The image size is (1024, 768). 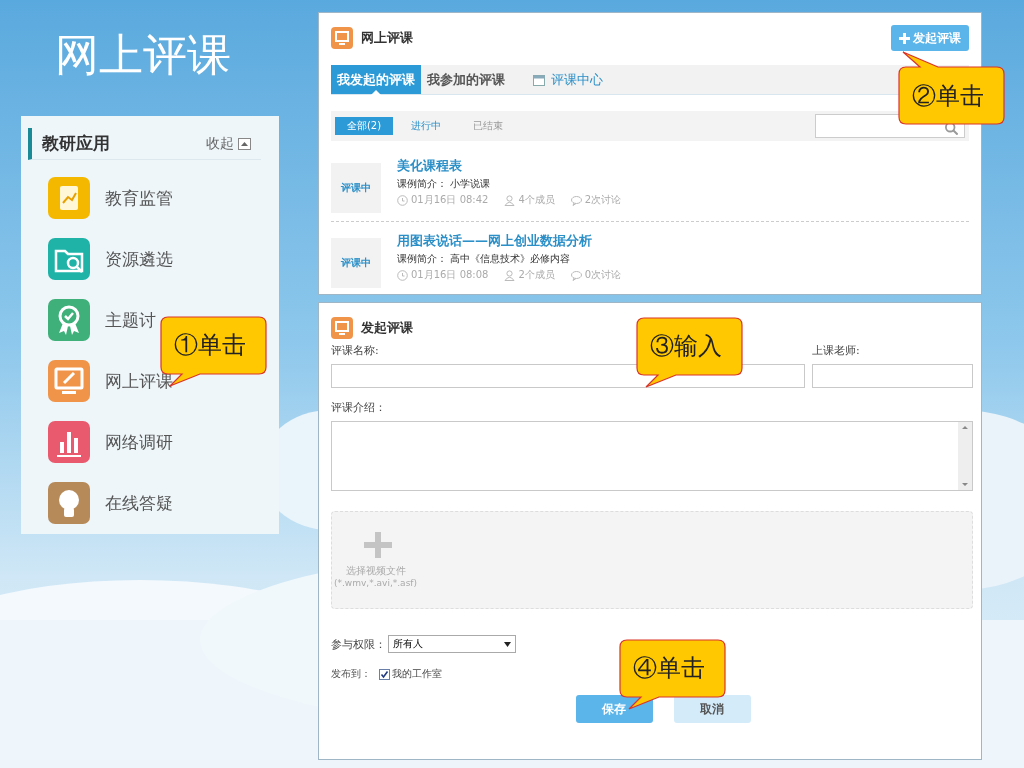 What do you see at coordinates (228, 143) in the screenshot?
I see `collapse-link: 收起` at bounding box center [228, 143].